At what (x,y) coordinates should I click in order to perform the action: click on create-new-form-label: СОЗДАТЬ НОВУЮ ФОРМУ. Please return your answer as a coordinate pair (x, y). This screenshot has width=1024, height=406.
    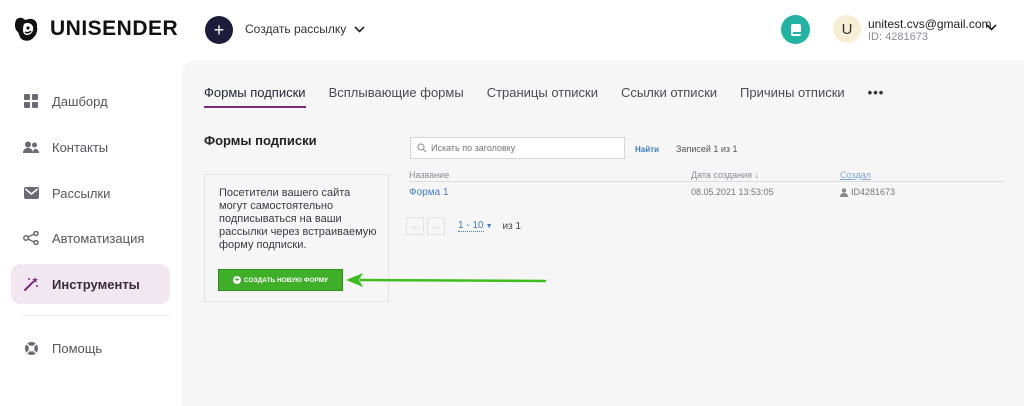
    Looking at the image, I should click on (286, 280).